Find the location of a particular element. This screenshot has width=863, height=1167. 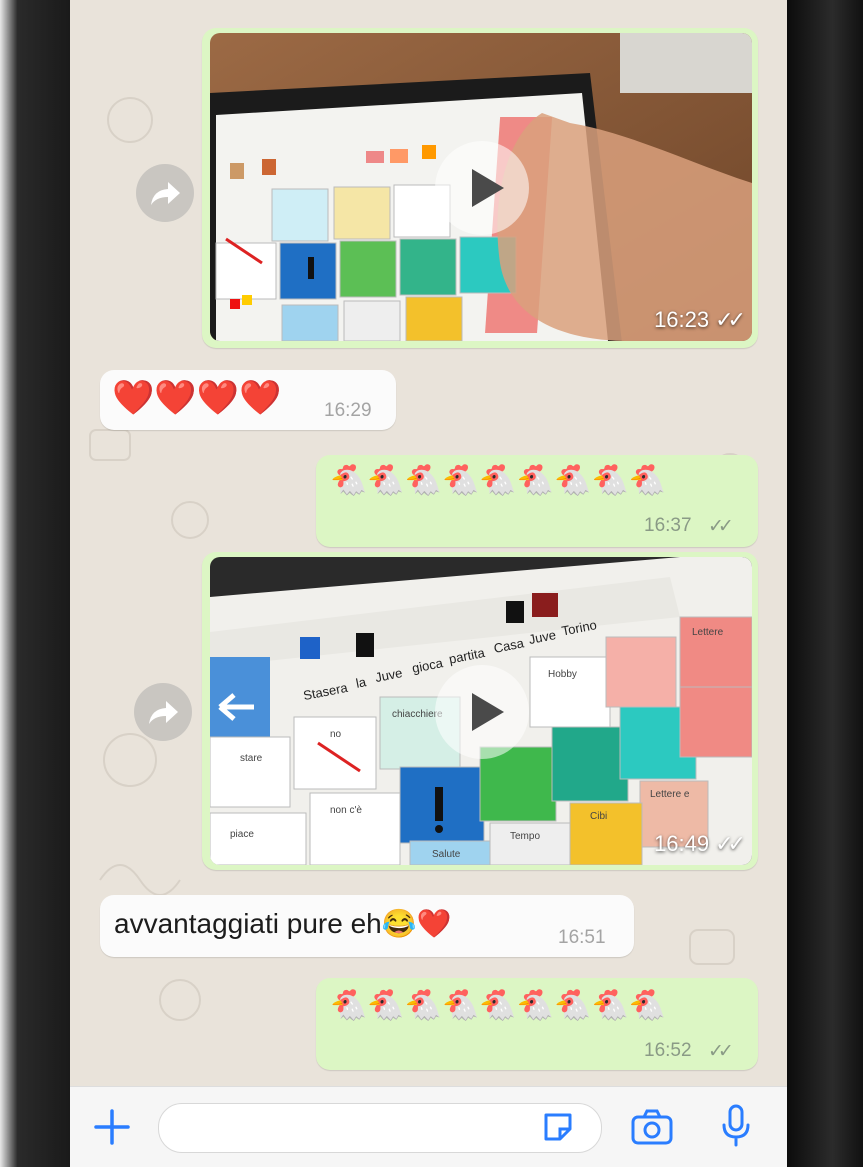

message-composer is located at coordinates (428, 1126).